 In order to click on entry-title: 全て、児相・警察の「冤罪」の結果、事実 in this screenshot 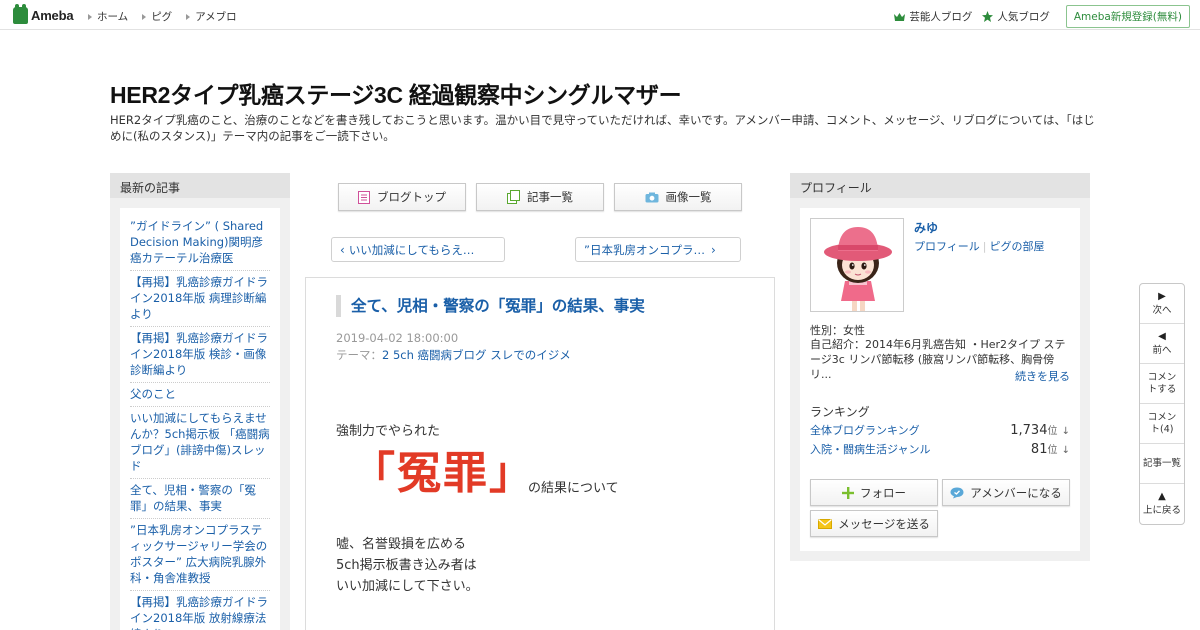, I will do `click(490, 306)`.